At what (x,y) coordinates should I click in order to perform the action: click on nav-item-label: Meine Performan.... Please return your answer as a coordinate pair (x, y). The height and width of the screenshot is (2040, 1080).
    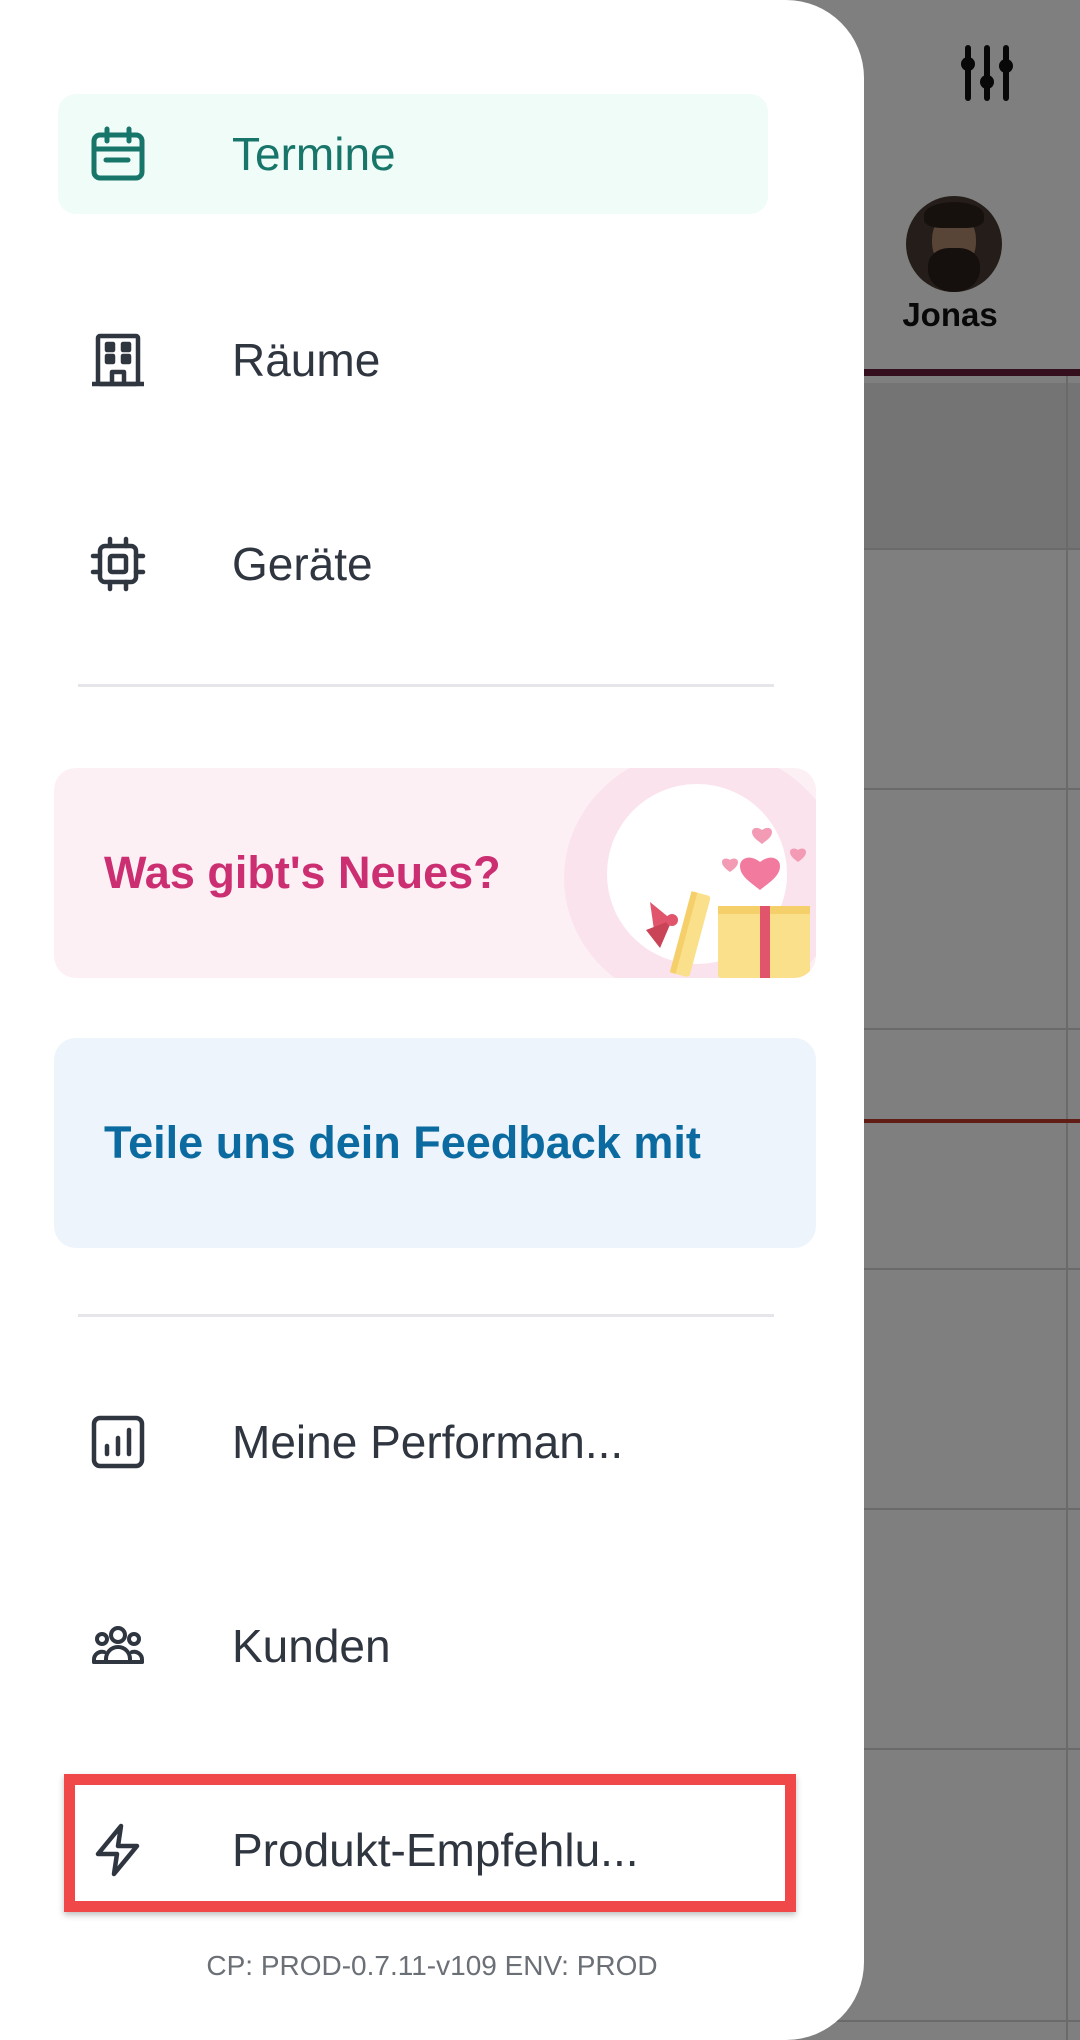
    Looking at the image, I should click on (428, 1442).